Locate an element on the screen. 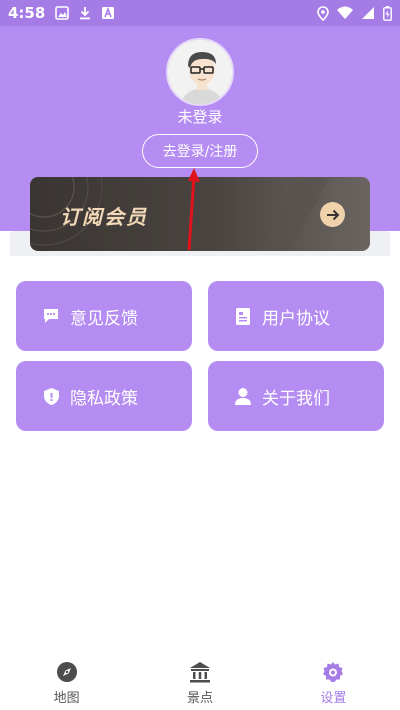 The height and width of the screenshot is (710, 400). menu-label: 意见反馈 is located at coordinates (104, 318).